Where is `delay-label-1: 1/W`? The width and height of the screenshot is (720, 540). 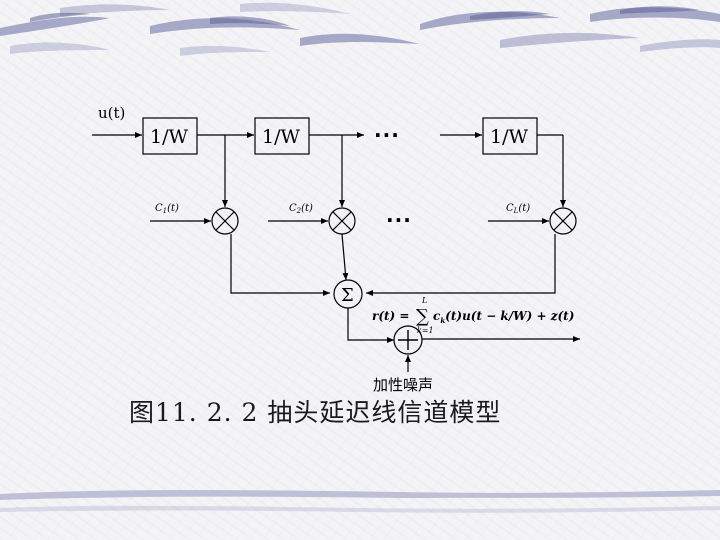 delay-label-1: 1/W is located at coordinates (169, 137).